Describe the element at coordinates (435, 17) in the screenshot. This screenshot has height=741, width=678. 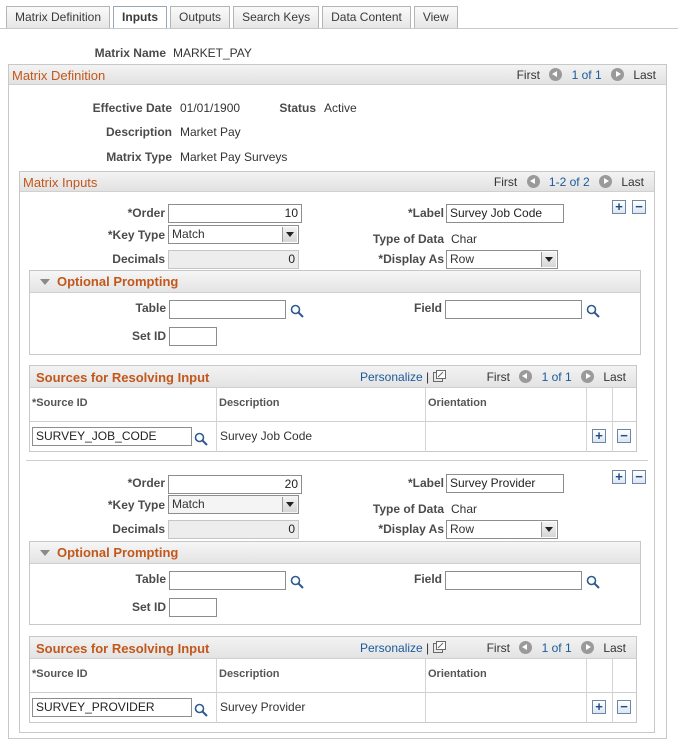
I see `tab-view: View` at that location.